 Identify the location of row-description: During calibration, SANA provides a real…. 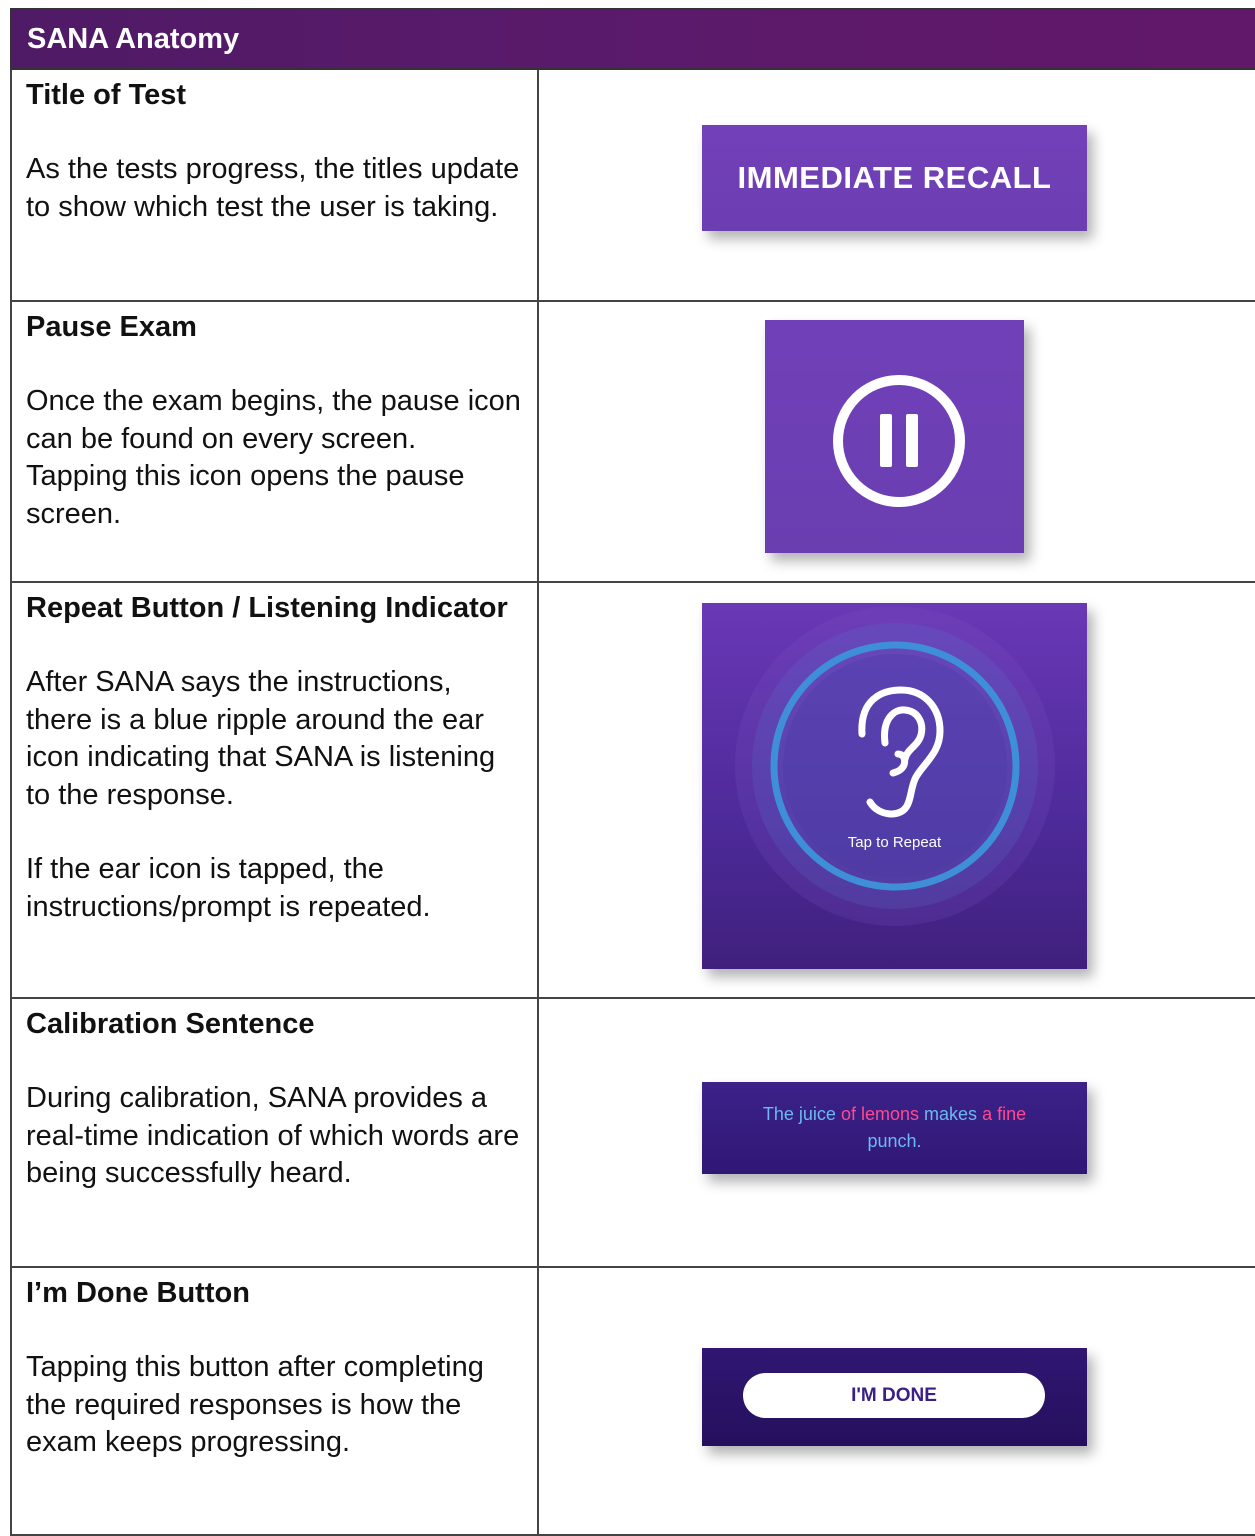
(273, 1135).